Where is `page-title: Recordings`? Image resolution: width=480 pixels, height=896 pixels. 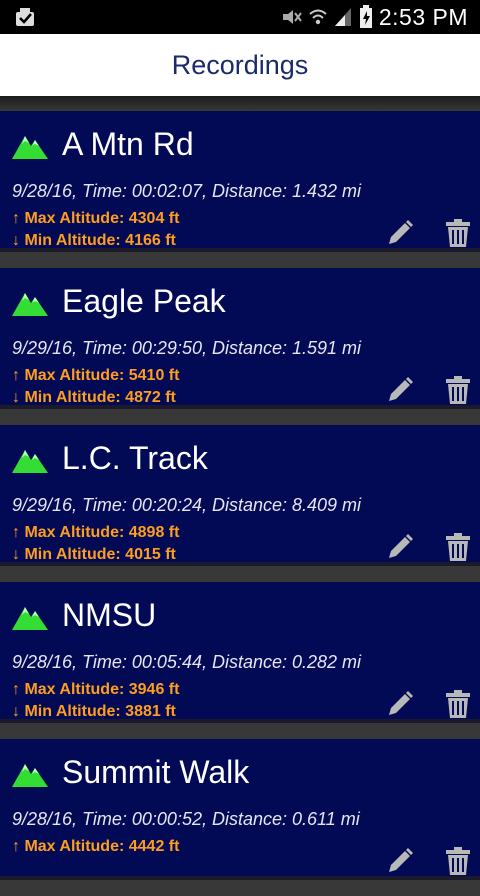 page-title: Recordings is located at coordinates (240, 64).